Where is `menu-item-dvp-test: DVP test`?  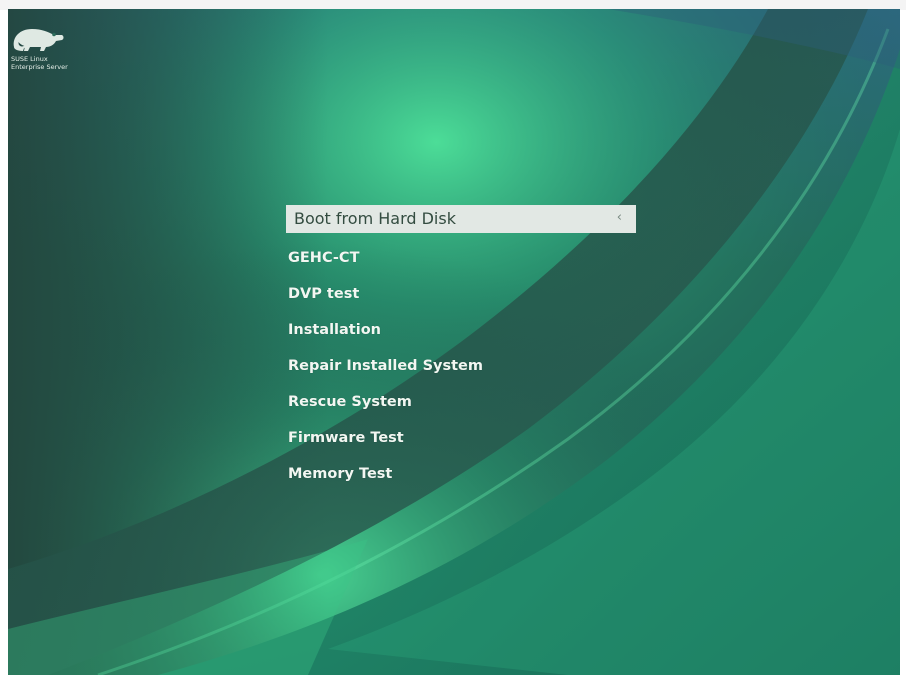 menu-item-dvp-test: DVP test is located at coordinates (468, 295).